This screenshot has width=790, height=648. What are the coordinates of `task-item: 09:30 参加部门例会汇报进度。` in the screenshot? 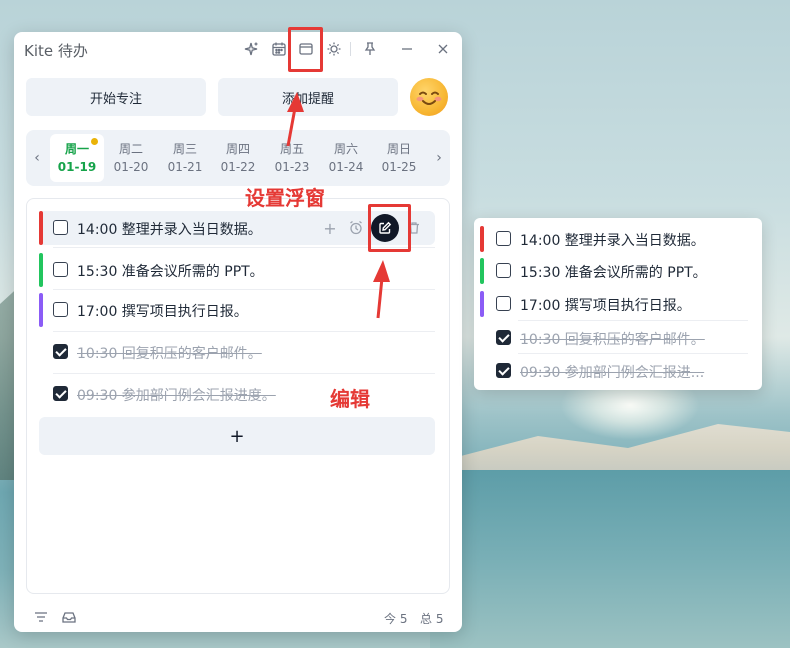 It's located at (237, 394).